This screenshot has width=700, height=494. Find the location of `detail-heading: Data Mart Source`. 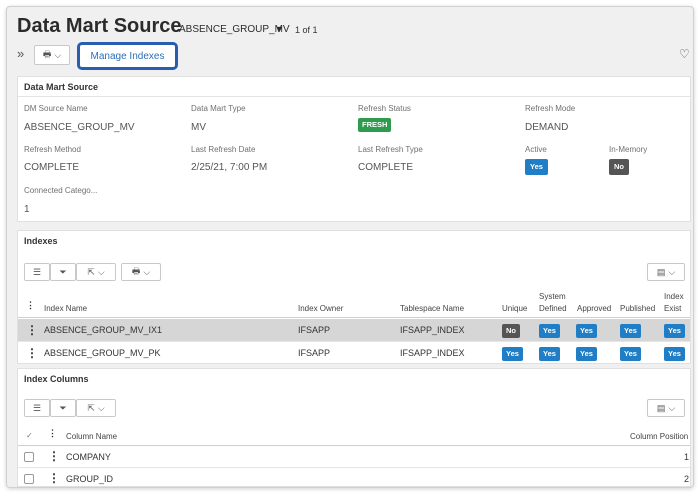

detail-heading: Data Mart Source is located at coordinates (354, 87).